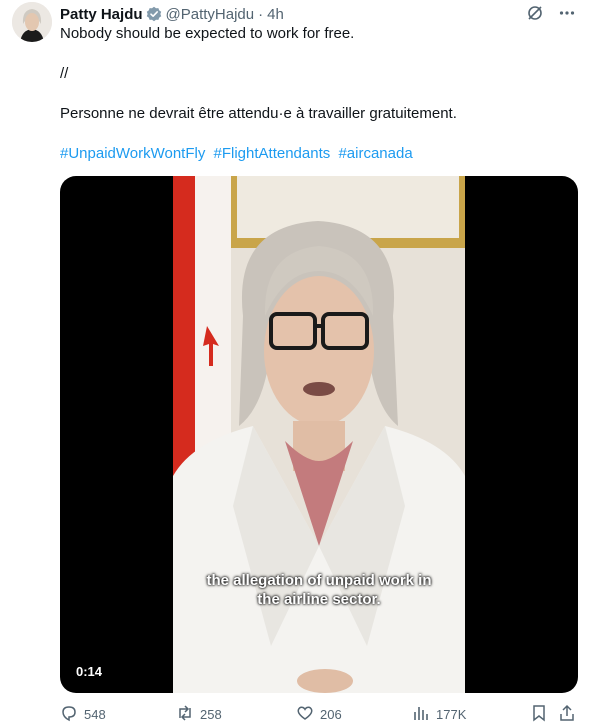 This screenshot has height=728, width=598. What do you see at coordinates (211, 714) in the screenshot?
I see `repost-count: 258` at bounding box center [211, 714].